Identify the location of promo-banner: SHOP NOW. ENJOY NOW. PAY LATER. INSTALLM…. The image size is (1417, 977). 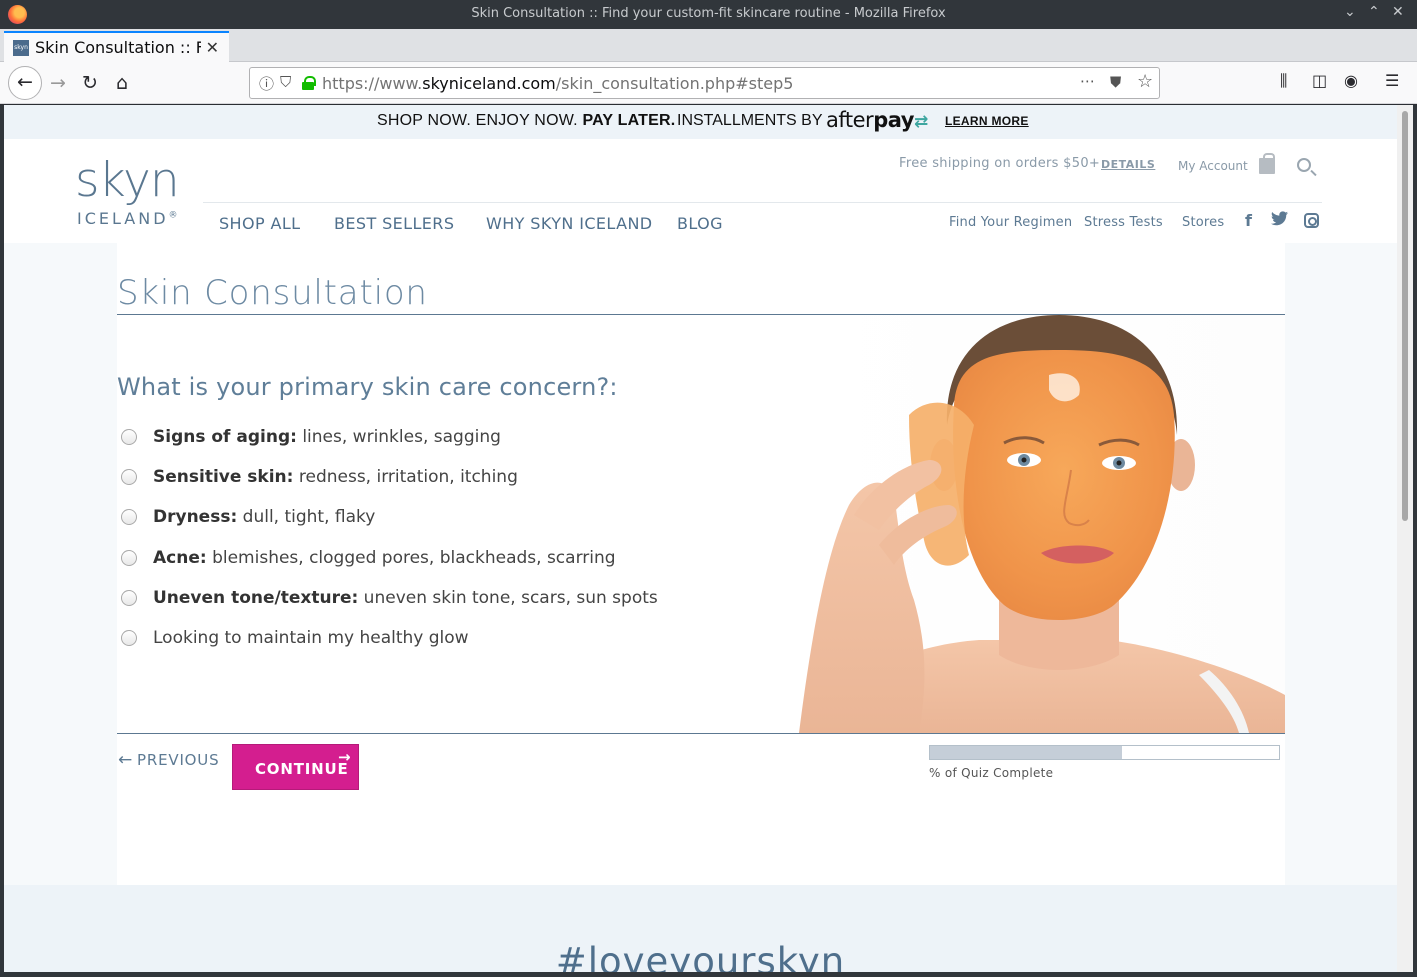
(700, 122).